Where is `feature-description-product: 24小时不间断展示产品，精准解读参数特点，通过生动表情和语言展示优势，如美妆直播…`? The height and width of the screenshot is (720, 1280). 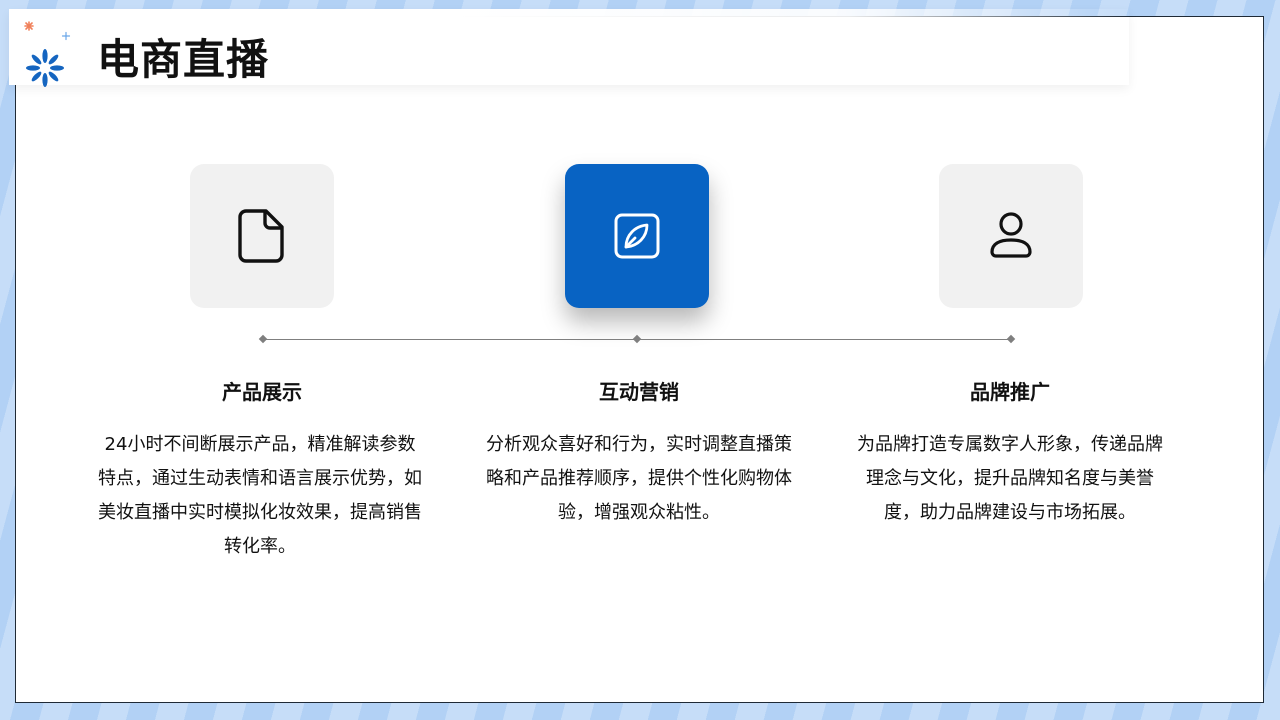 feature-description-product: 24小时不间断展示产品，精准解读参数特点，通过生动表情和语言展示优势，如美妆直播… is located at coordinates (260, 495).